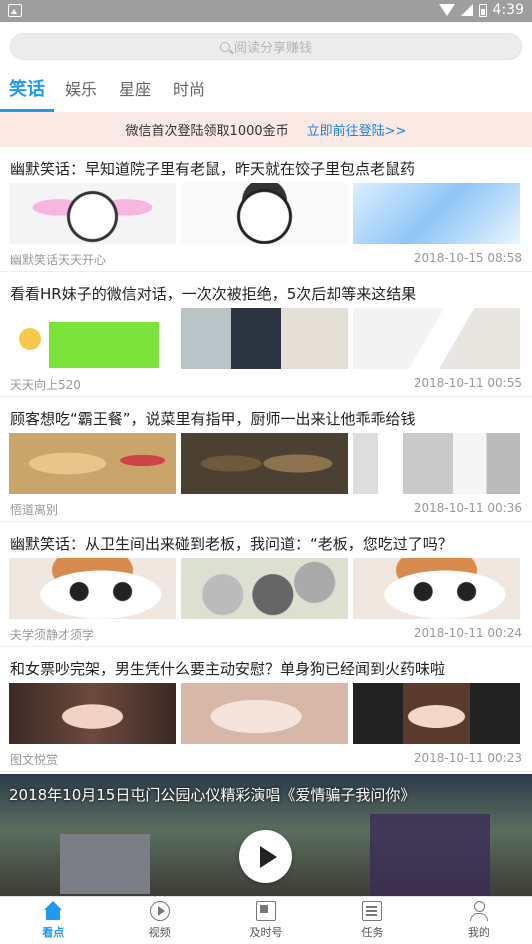 Image resolution: width=532 pixels, height=944 pixels. I want to click on nav-item-profile: 我的, so click(479, 920).